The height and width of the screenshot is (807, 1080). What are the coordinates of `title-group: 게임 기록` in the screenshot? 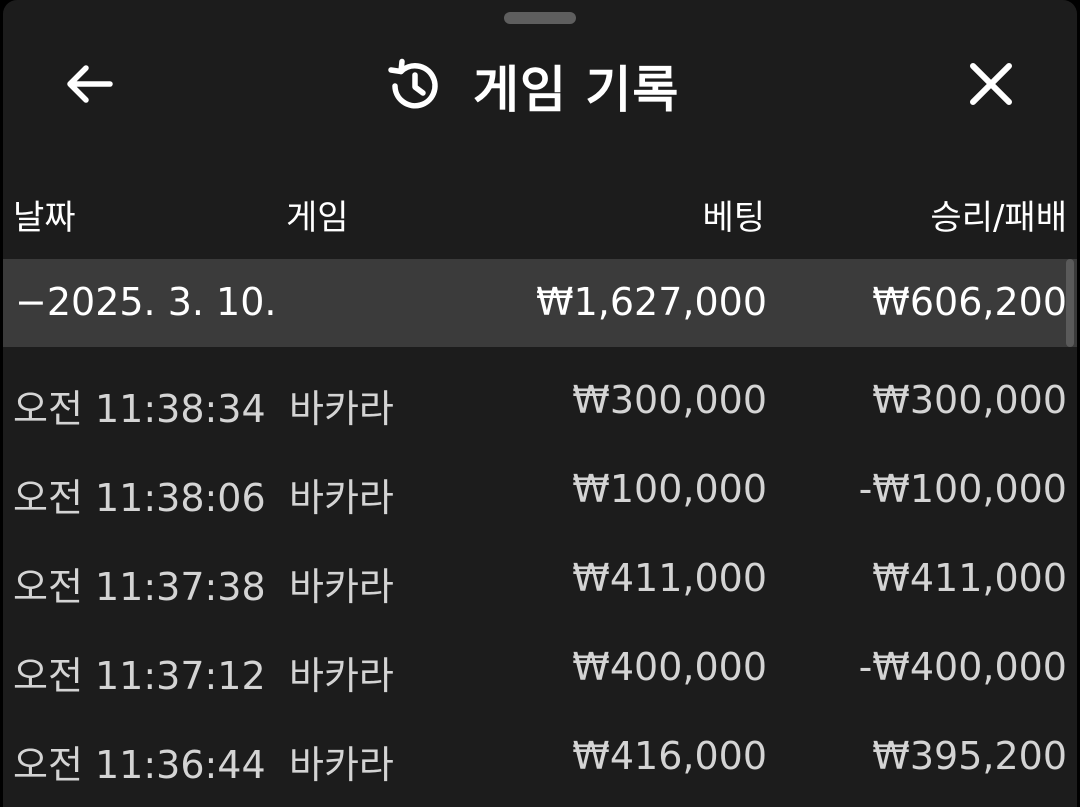 It's located at (531, 86).